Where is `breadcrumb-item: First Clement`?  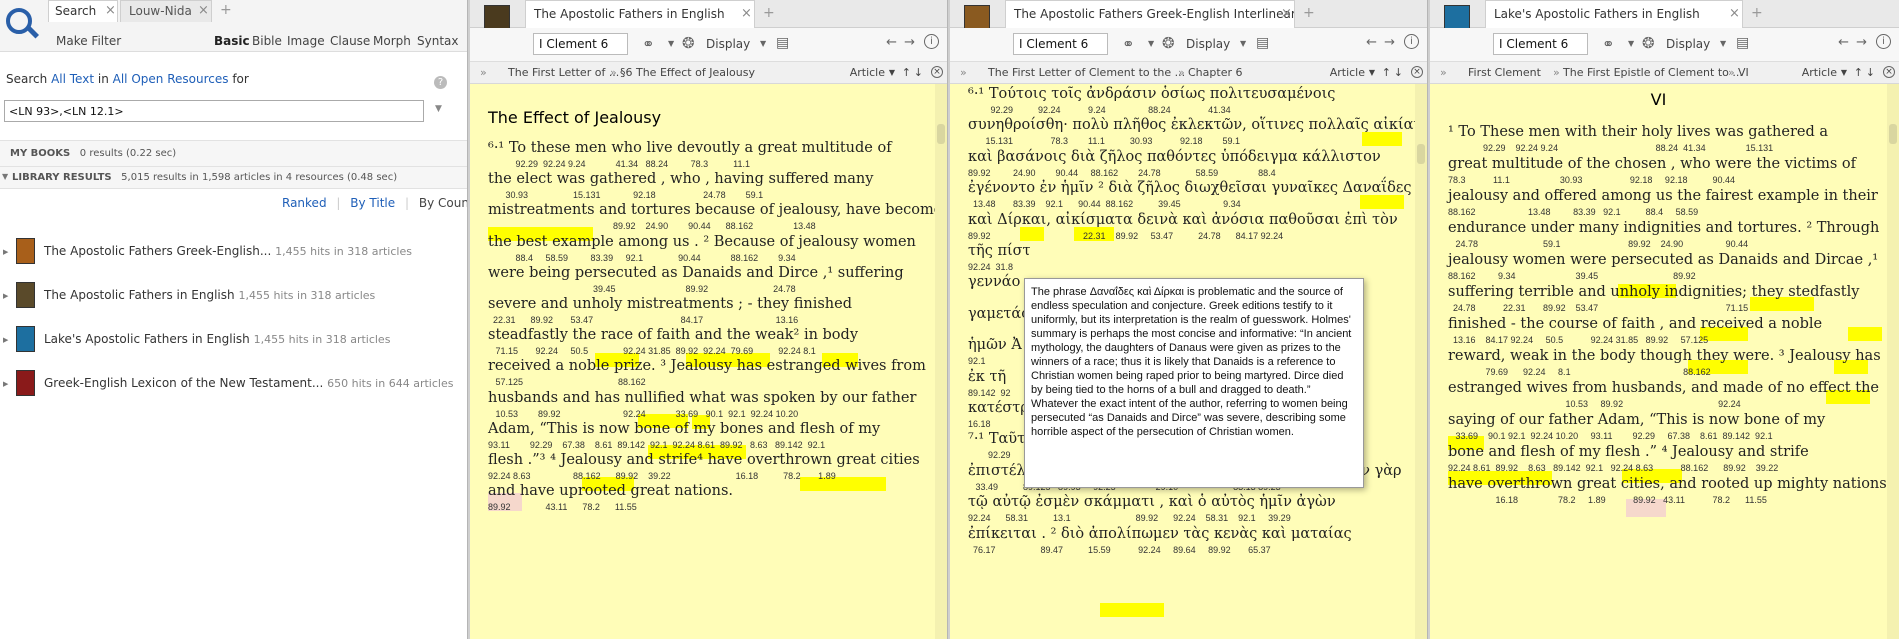
breadcrumb-item: First Clement is located at coordinates (1504, 72).